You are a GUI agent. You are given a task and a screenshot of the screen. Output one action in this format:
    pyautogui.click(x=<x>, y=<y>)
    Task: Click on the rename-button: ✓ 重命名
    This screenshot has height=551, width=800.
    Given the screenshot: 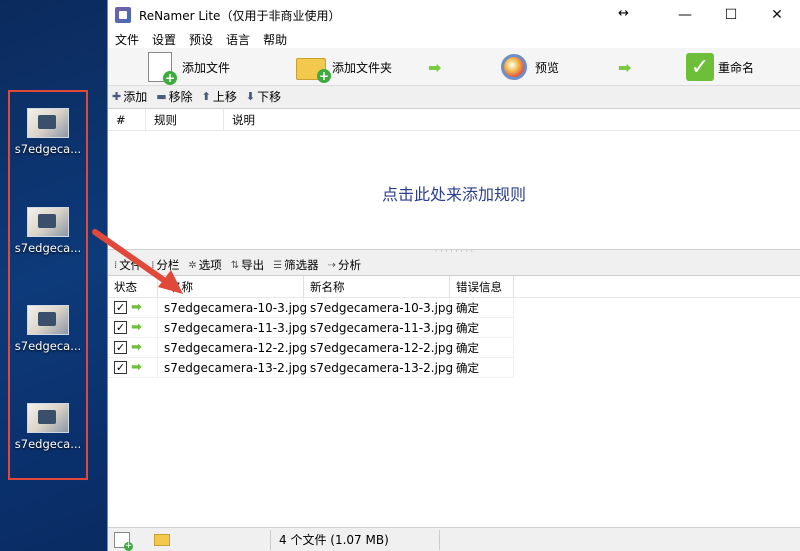 What is the action you would take?
    pyautogui.click(x=720, y=67)
    